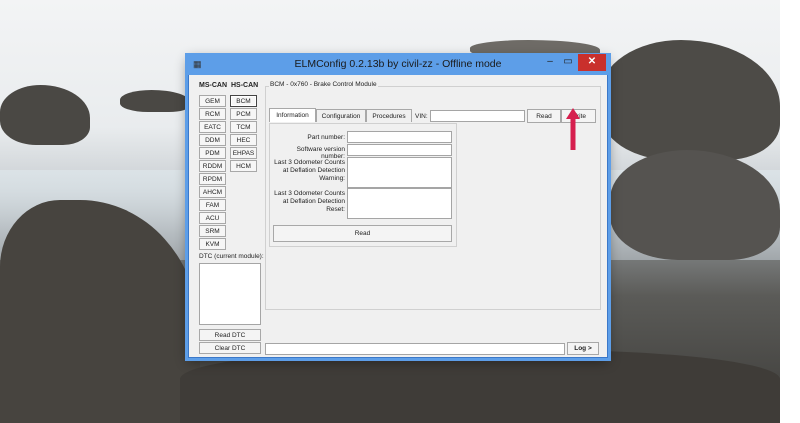  I want to click on odometer-warning-field, so click(399, 172).